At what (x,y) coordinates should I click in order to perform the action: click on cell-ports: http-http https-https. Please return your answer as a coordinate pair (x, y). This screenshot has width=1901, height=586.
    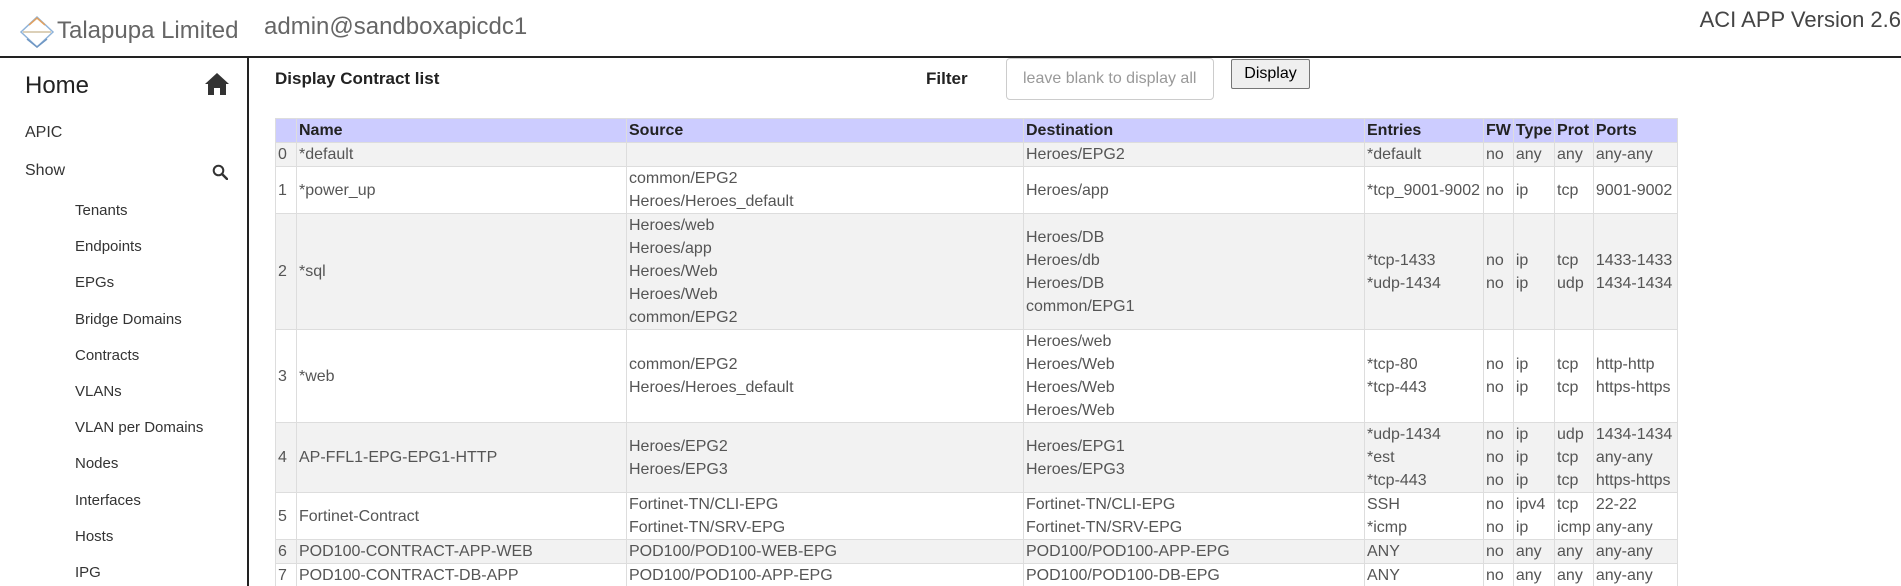
    Looking at the image, I should click on (1635, 376).